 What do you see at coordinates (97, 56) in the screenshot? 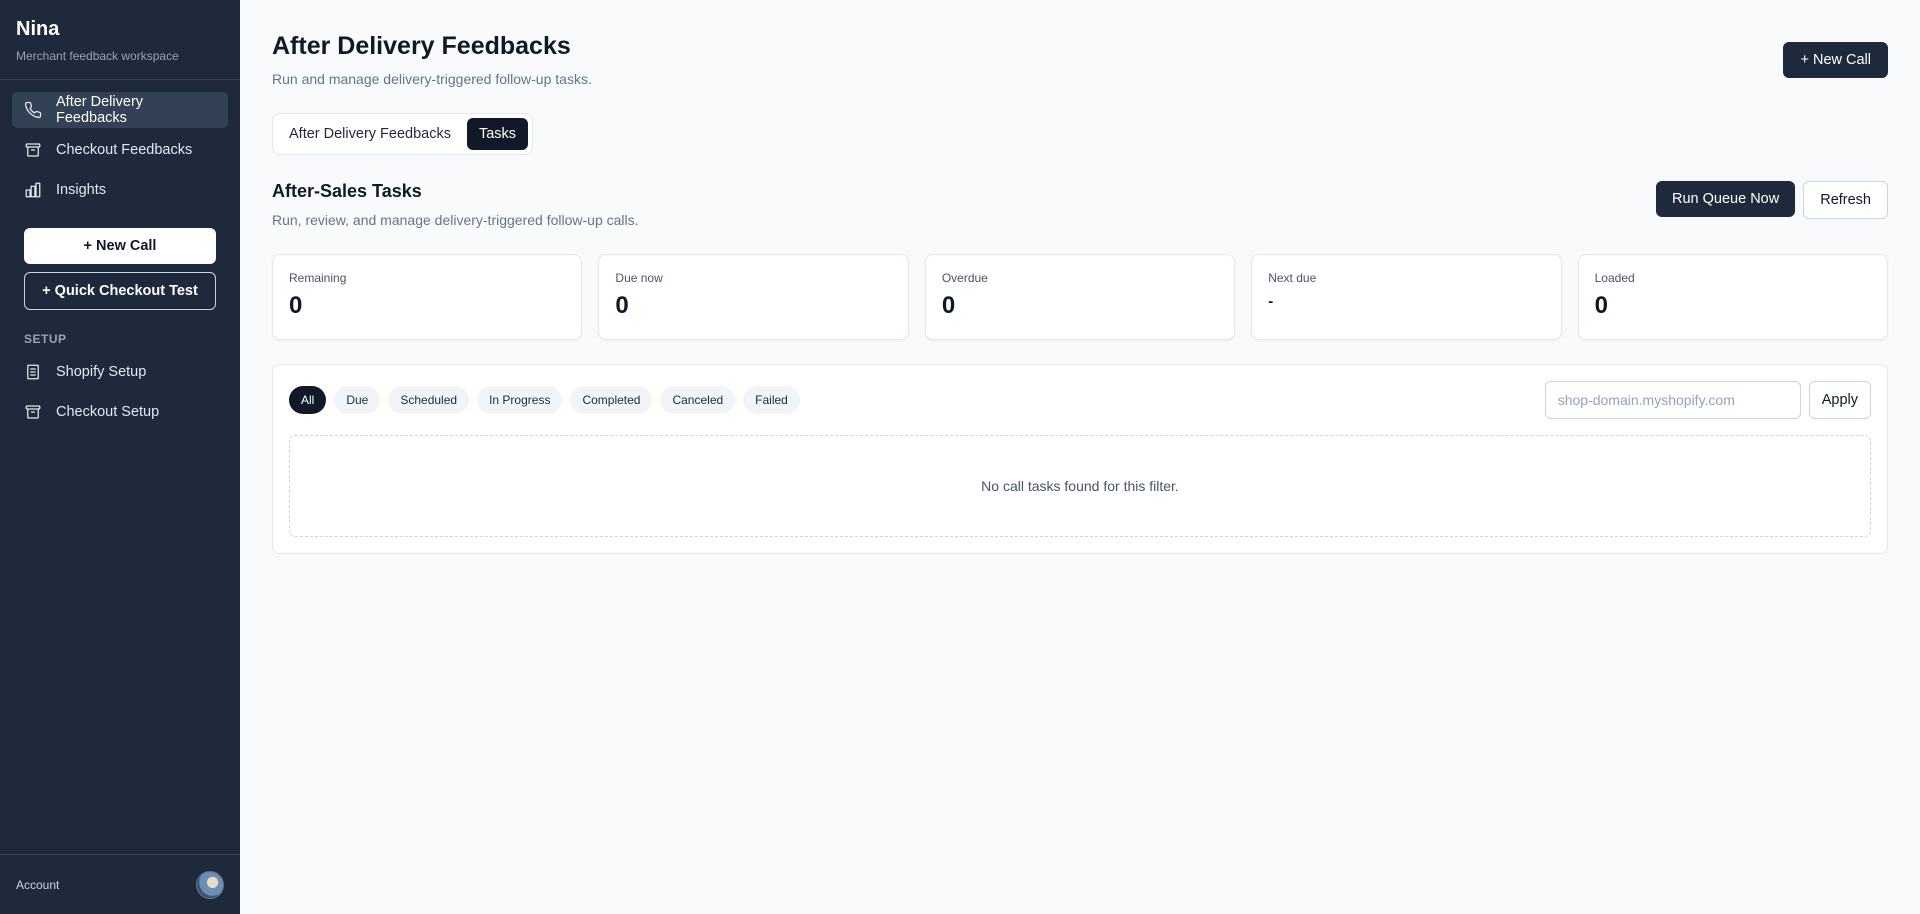
I see `brand-subtitle: Merchant feedback workspace` at bounding box center [97, 56].